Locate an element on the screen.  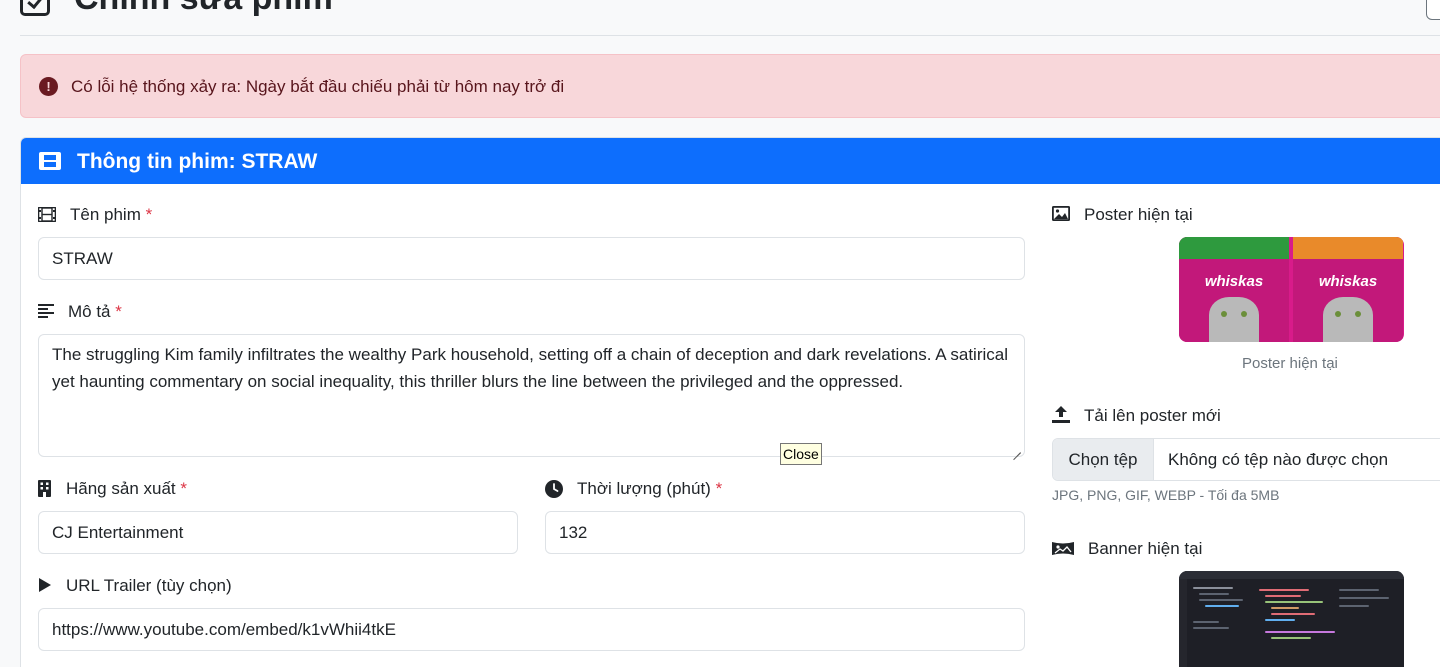
card-title: Thông tin phim: STRAW is located at coordinates (197, 161).